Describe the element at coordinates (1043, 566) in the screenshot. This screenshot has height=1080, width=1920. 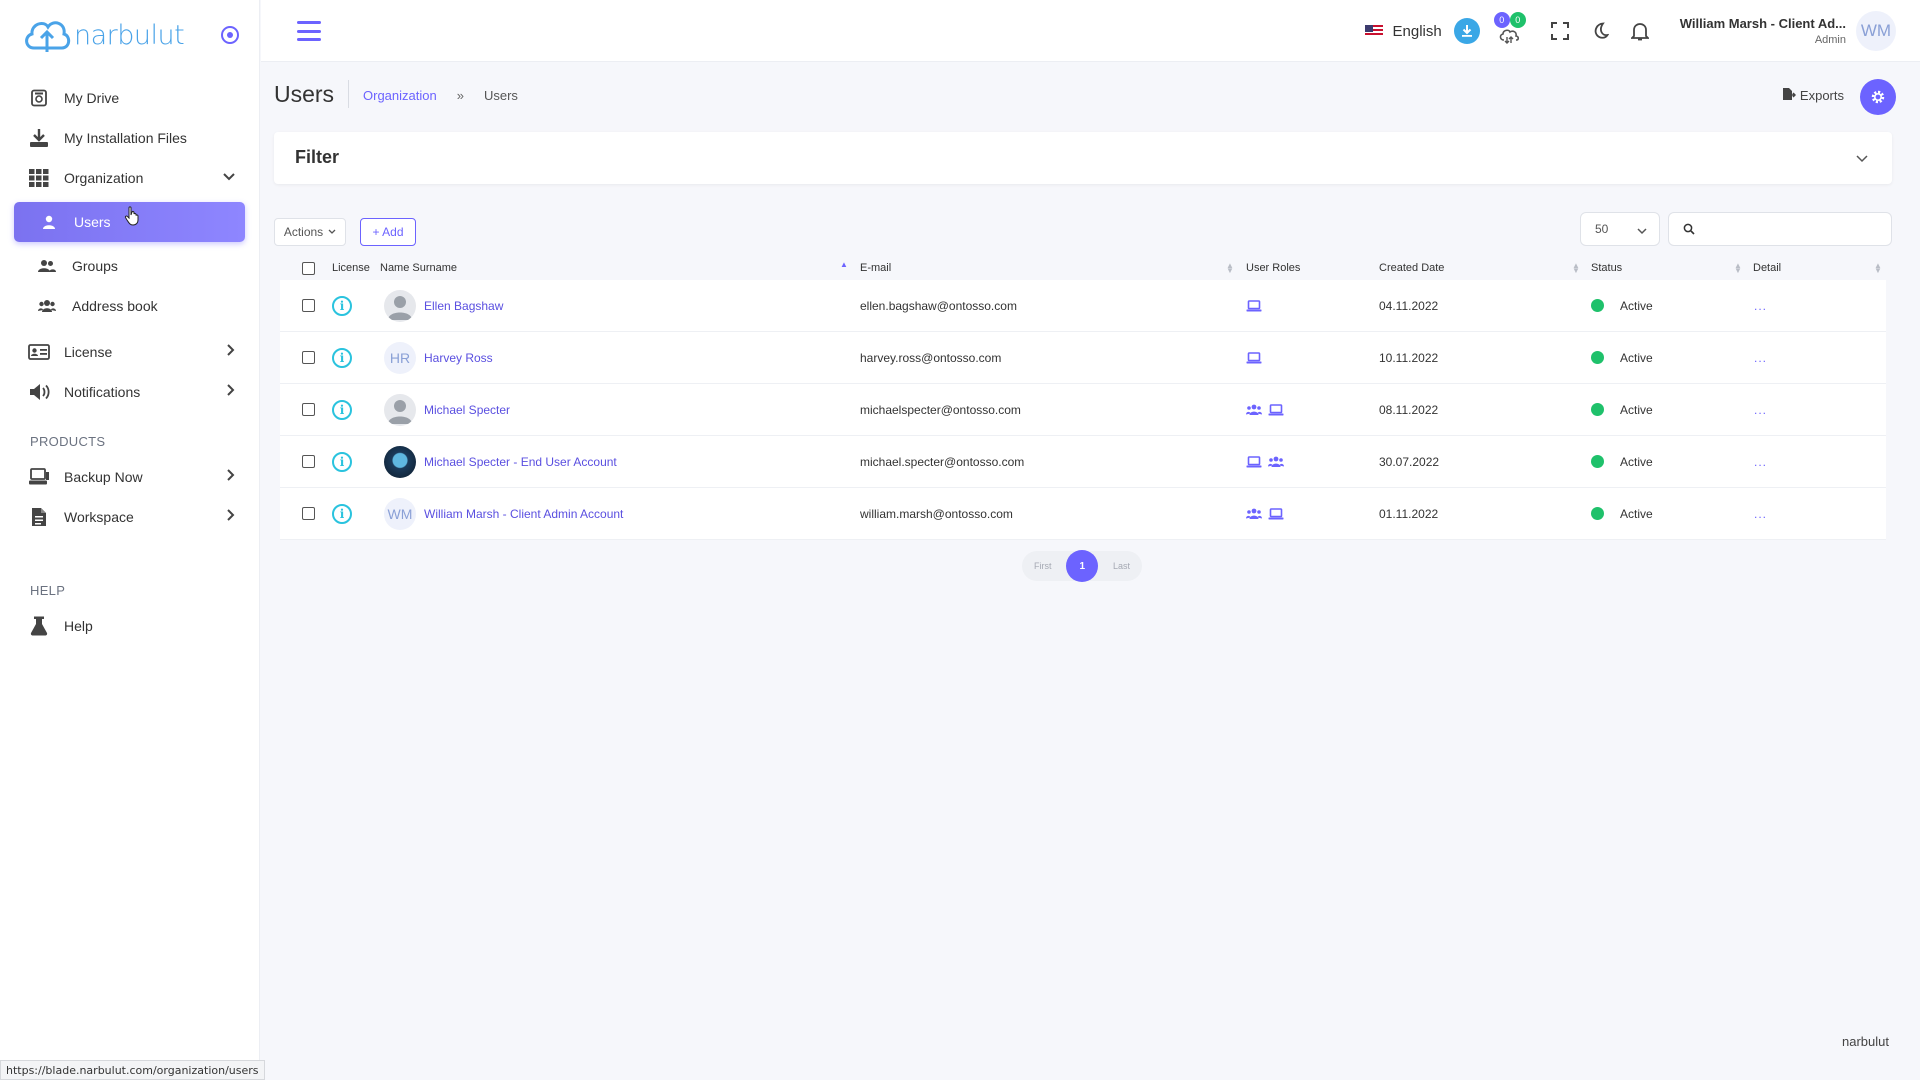
I see `pagination-first: First` at that location.